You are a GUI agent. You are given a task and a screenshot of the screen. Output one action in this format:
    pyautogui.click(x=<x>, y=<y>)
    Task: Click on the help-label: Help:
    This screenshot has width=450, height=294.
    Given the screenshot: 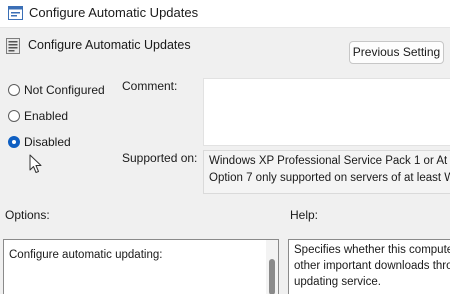 What is the action you would take?
    pyautogui.click(x=304, y=215)
    